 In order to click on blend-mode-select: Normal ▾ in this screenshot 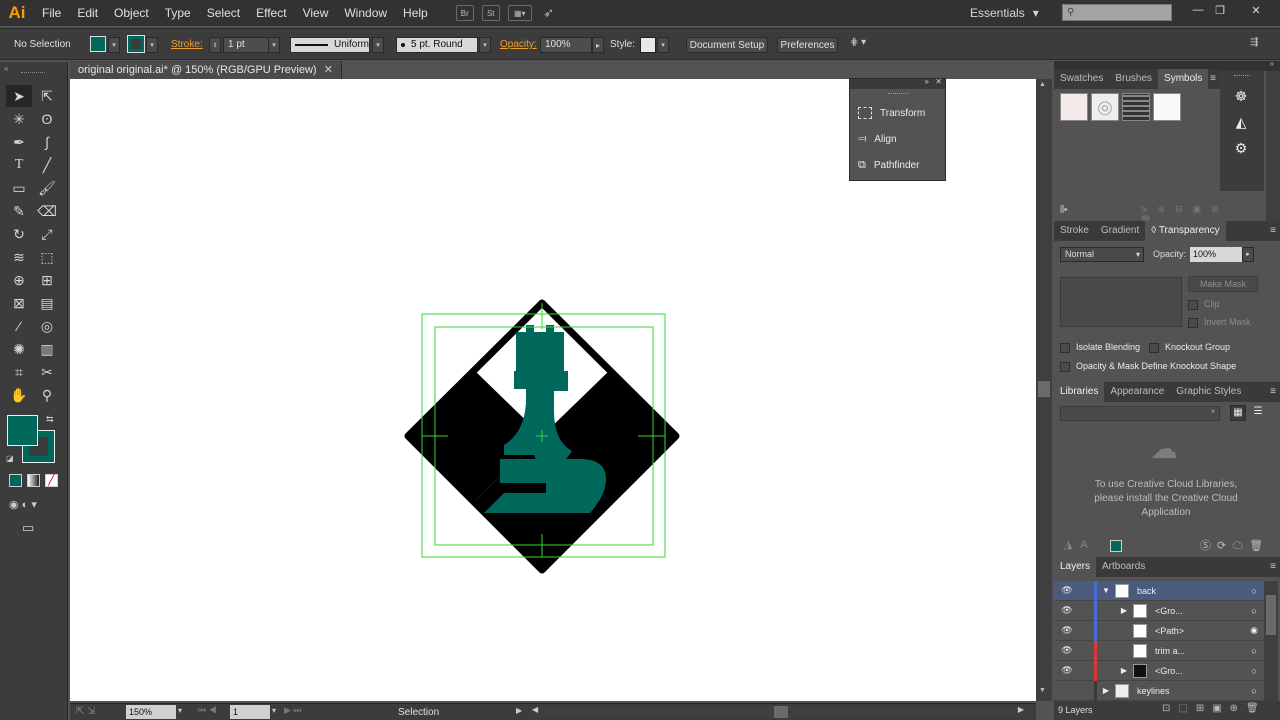, I will do `click(1102, 254)`.